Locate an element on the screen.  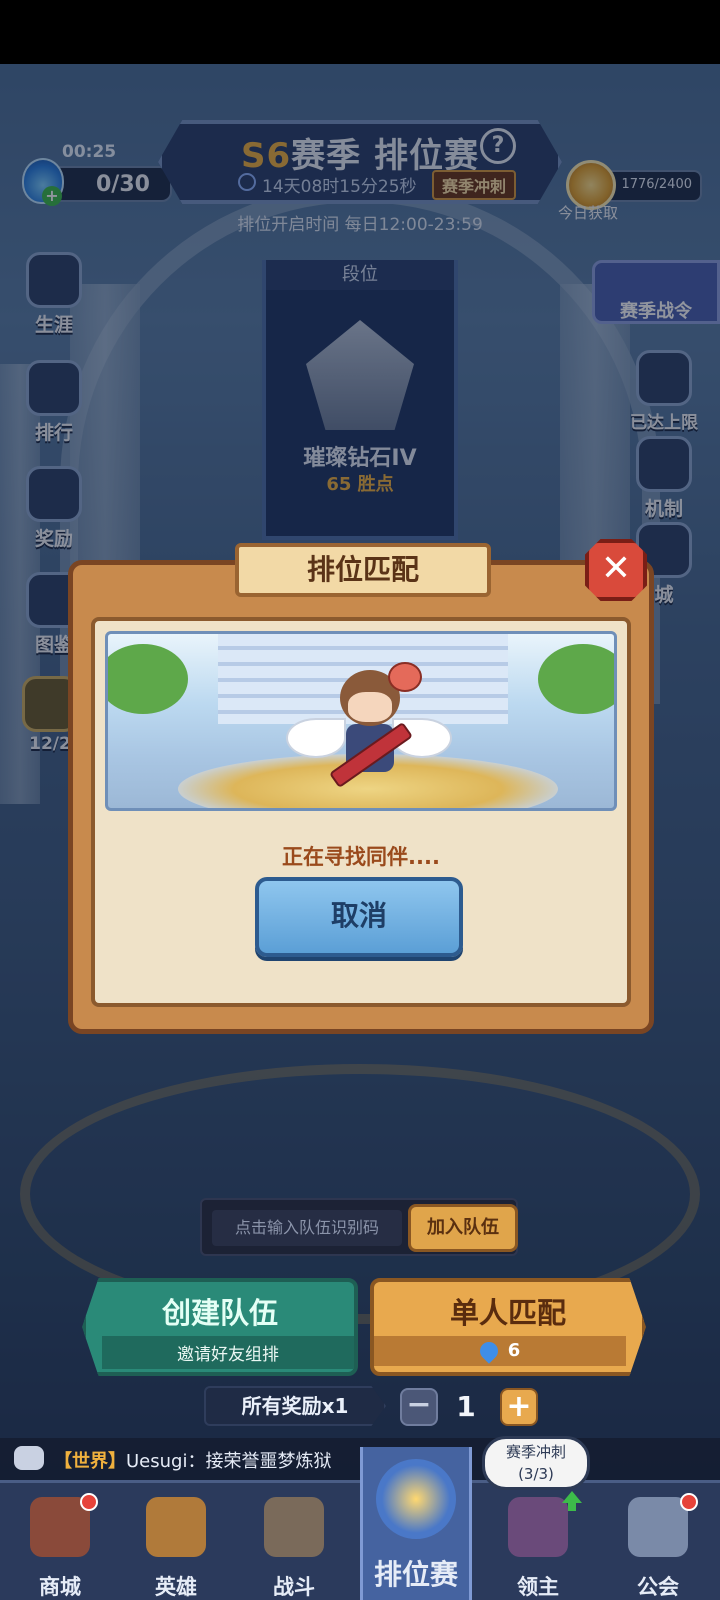
nav-label: 战斗 is located at coordinates (294, 1587).